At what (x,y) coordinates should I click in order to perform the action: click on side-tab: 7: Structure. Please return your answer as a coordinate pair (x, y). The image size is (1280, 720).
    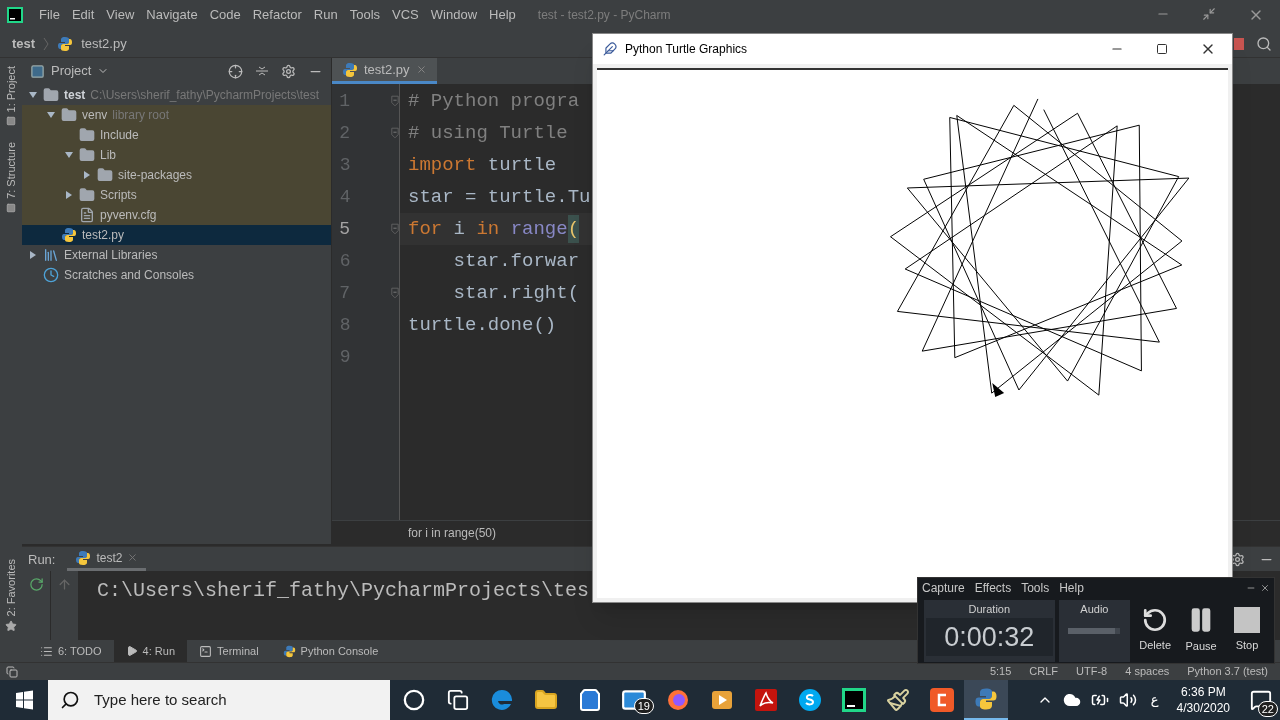
    Looking at the image, I should click on (11, 178).